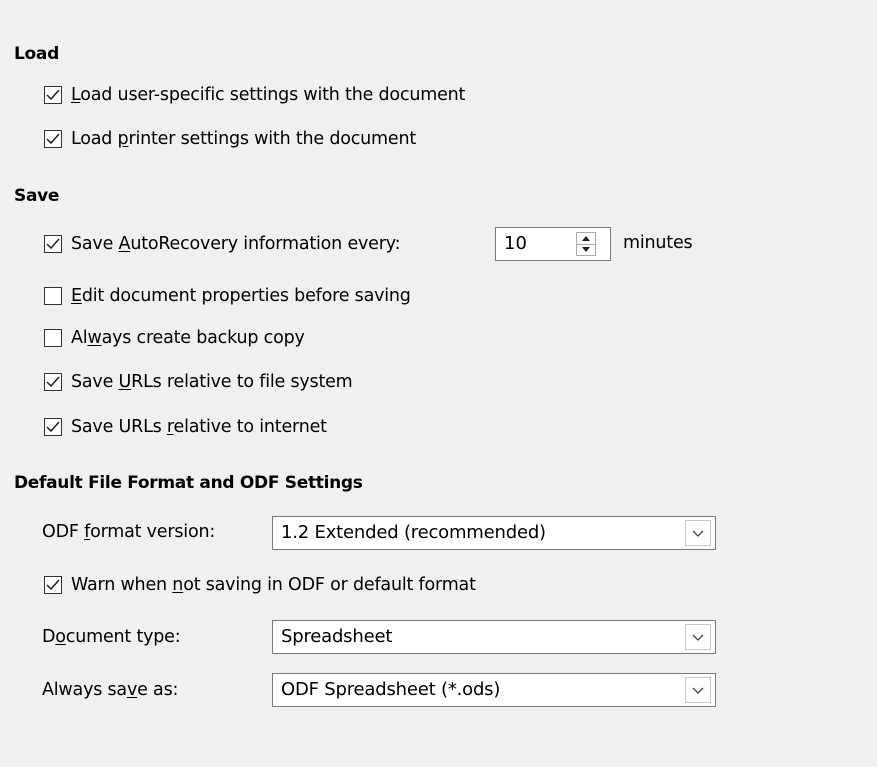  What do you see at coordinates (241, 296) in the screenshot?
I see `edit-properties-label: Edit document properties before saving` at bounding box center [241, 296].